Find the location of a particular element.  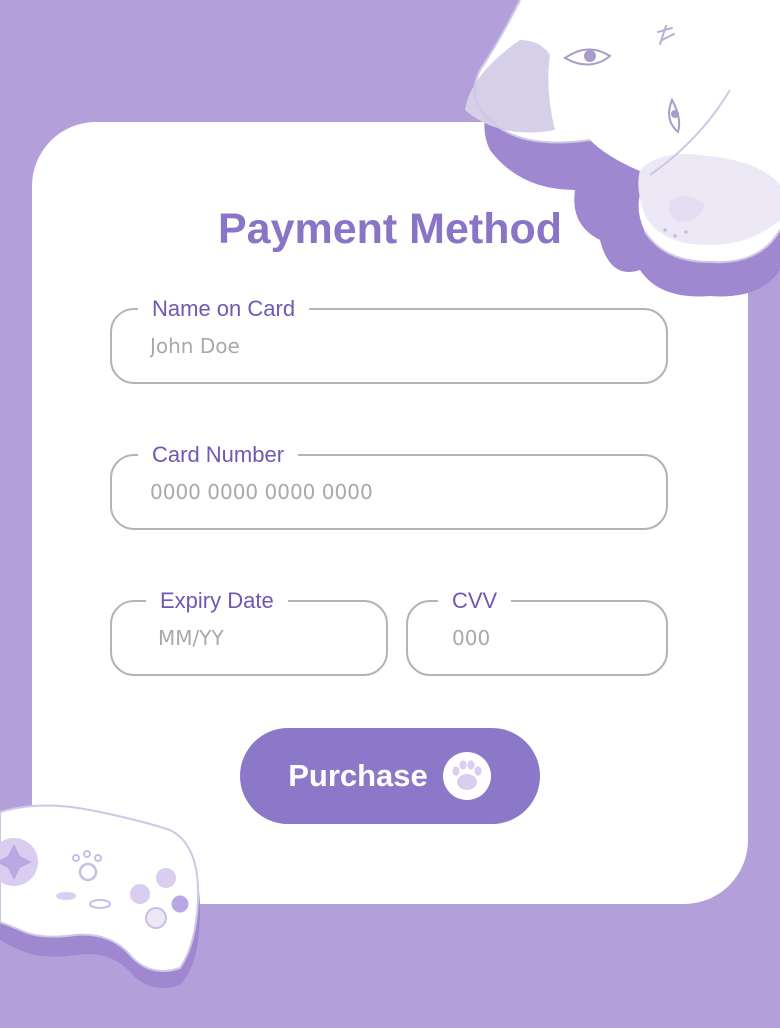

purchase-button: Purchase is located at coordinates (390, 776).